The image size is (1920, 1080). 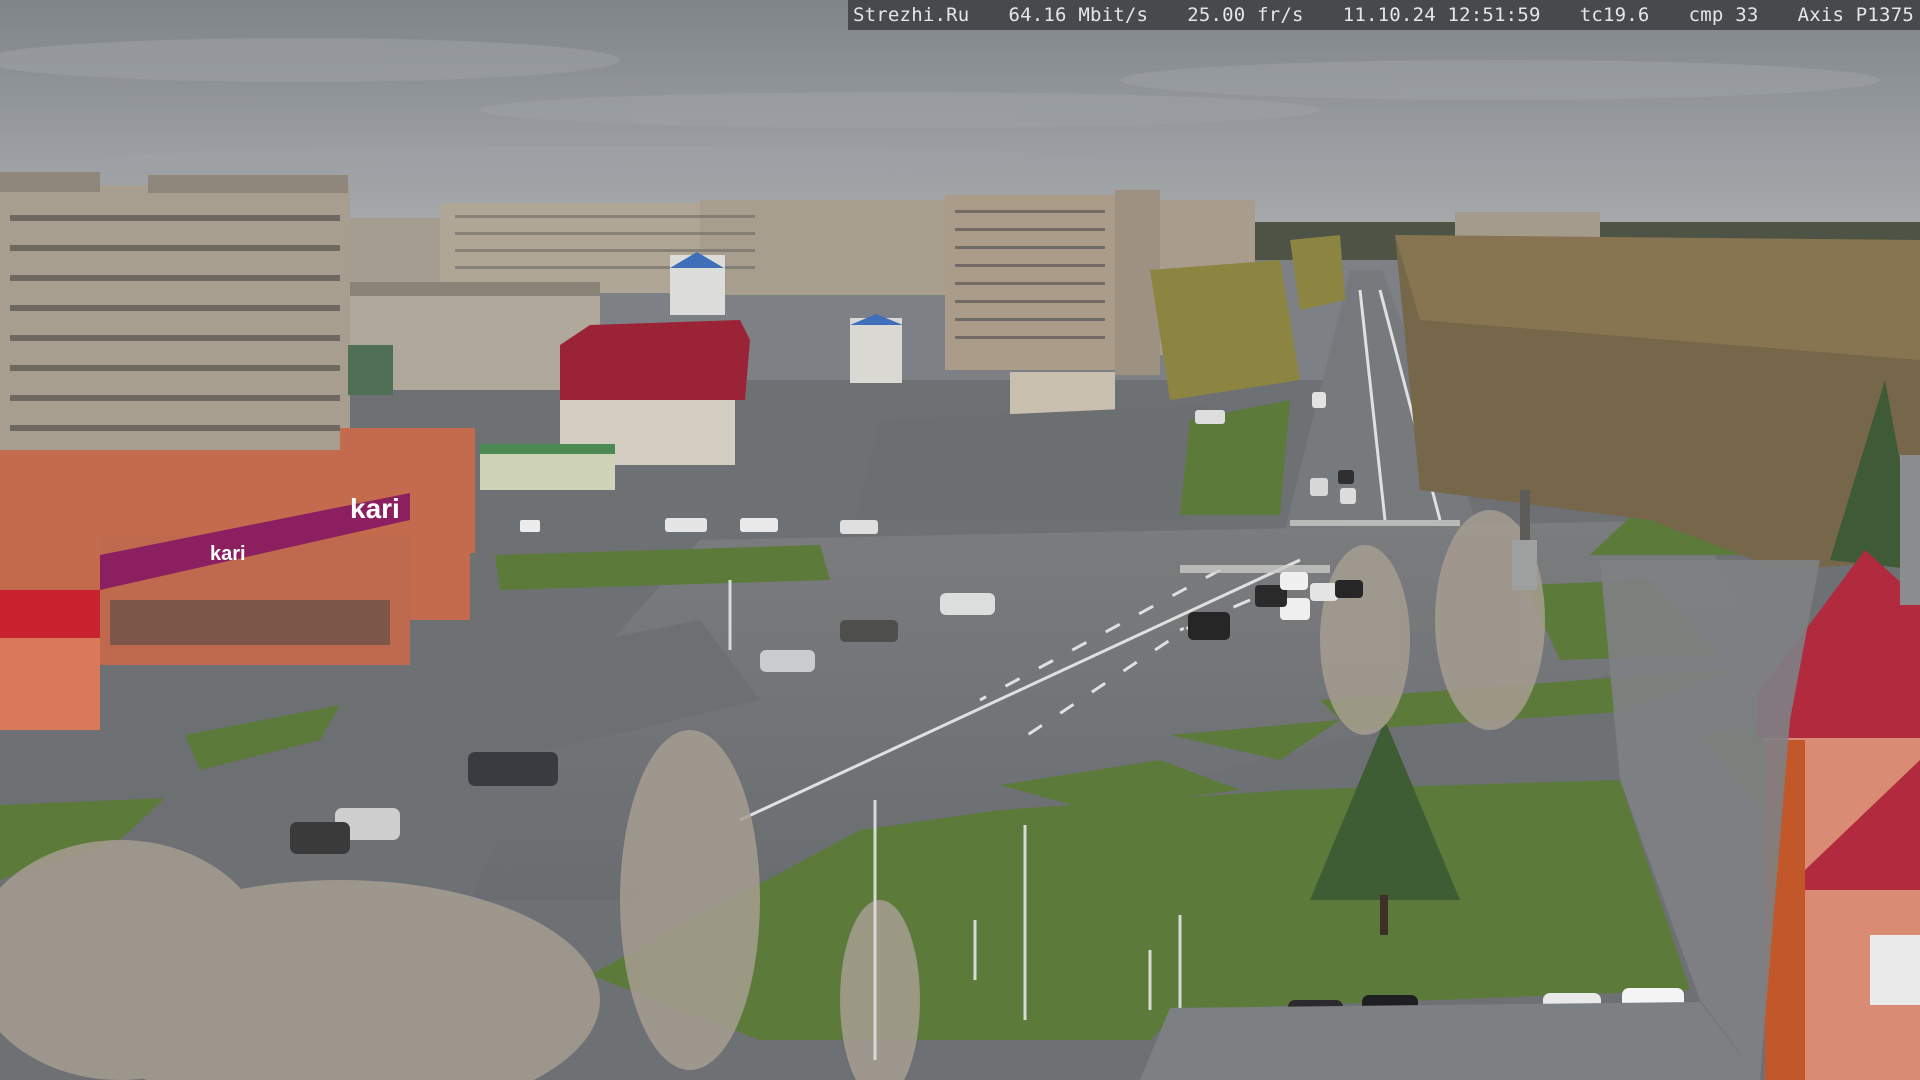 I want to click on green-kiosk, so click(x=547, y=470).